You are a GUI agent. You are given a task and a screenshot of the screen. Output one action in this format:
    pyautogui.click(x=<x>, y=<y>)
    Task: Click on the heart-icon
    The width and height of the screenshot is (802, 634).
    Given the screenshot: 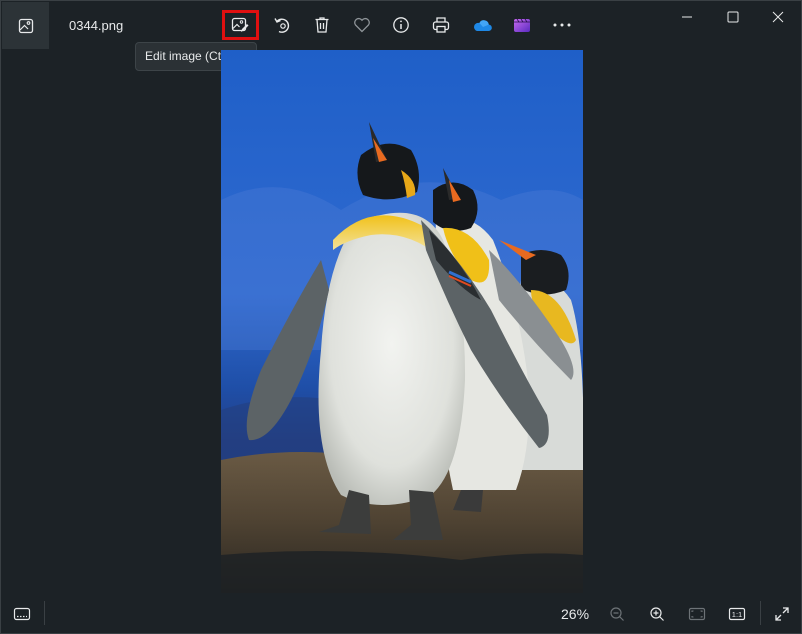 What is the action you would take?
    pyautogui.click(x=362, y=25)
    